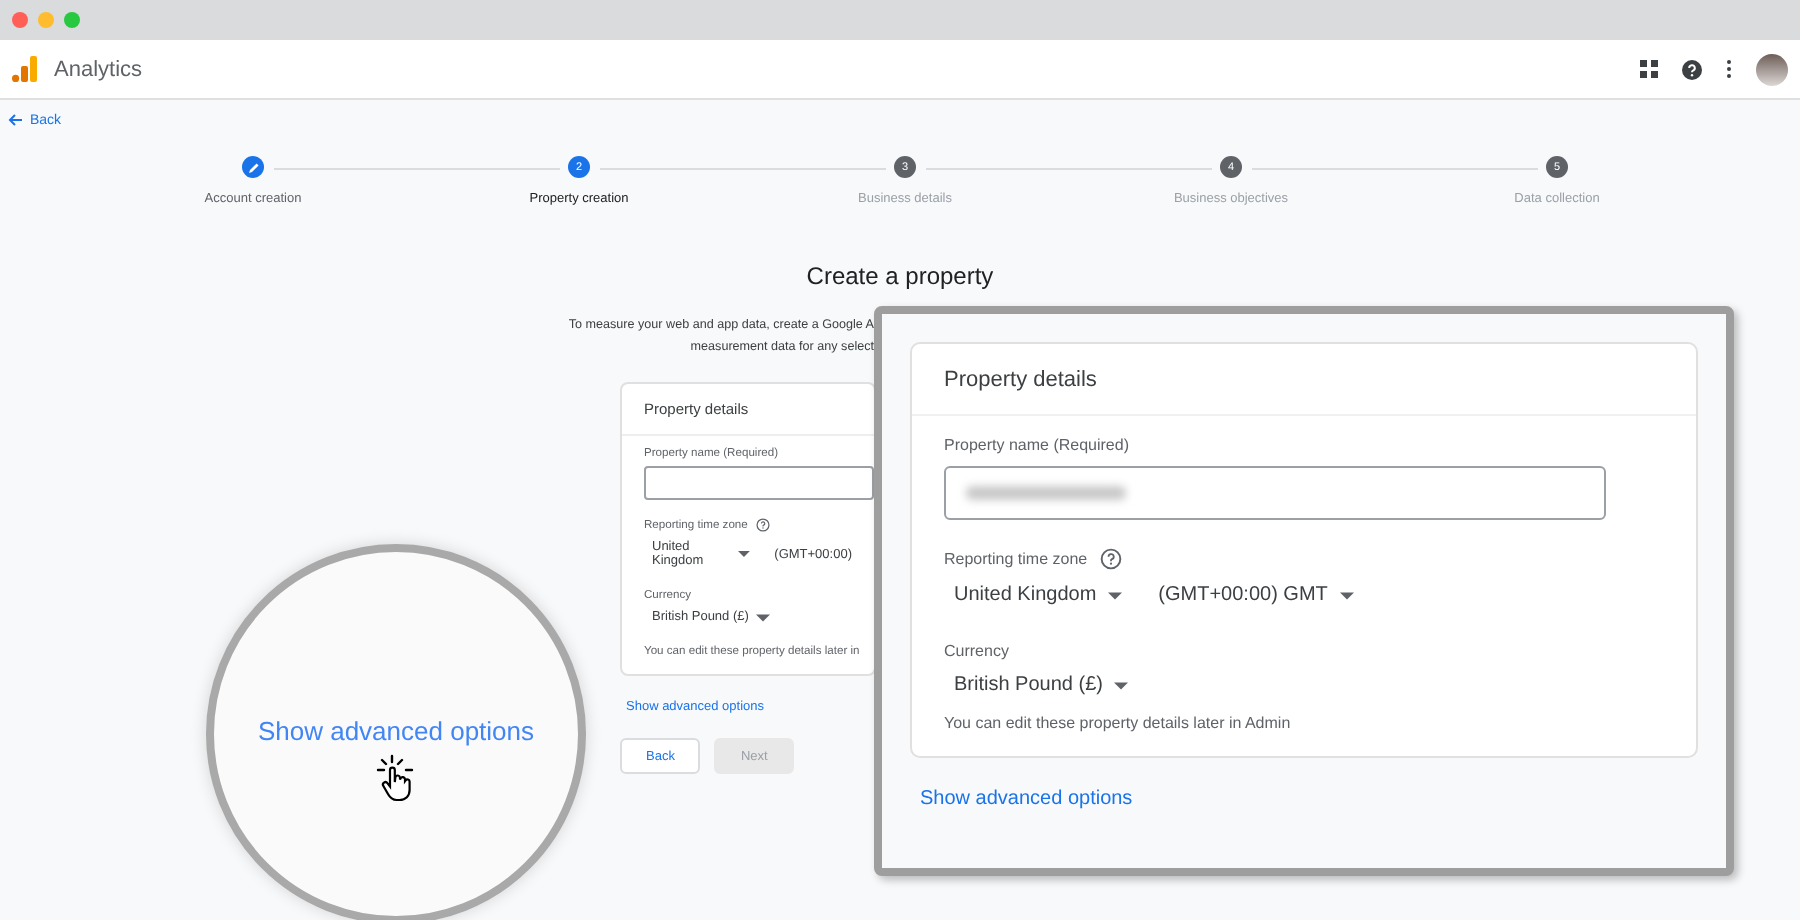 The height and width of the screenshot is (920, 1800). Describe the element at coordinates (25, 69) in the screenshot. I see `bar-chart-logo-icon` at that location.